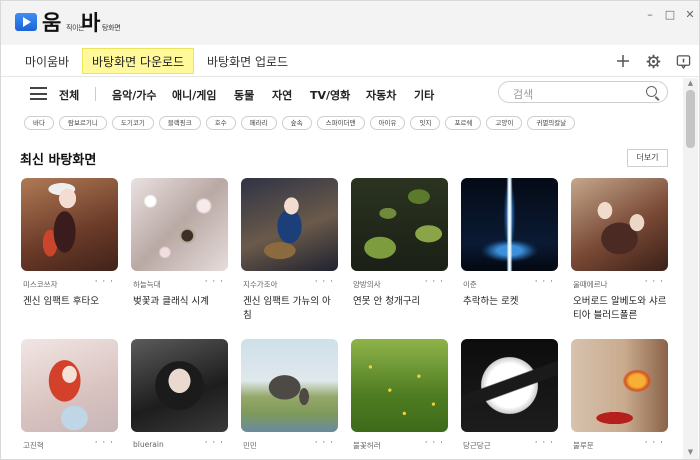 This screenshot has width=700, height=460. What do you see at coordinates (509, 285) in the screenshot?
I see `card-meta: 이준 · · ·` at bounding box center [509, 285].